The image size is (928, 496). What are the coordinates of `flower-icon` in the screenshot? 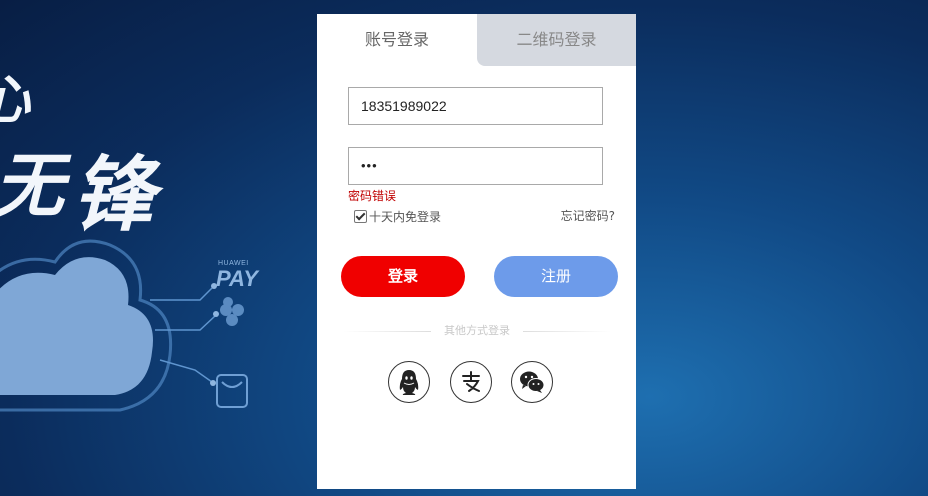 It's located at (232, 311).